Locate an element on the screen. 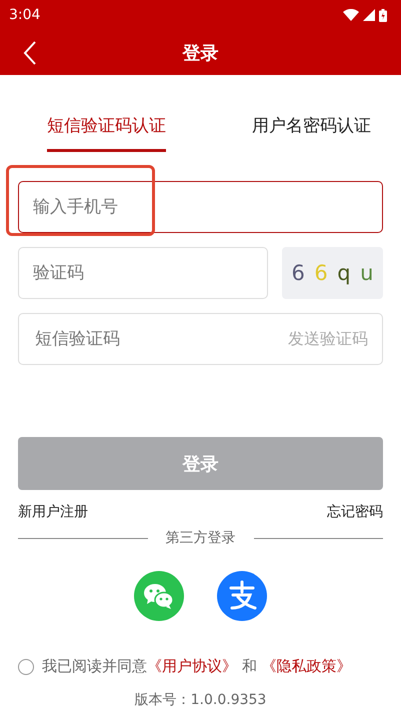  agreement-text: 我已阅读并同意《用户协议》 和 《隐私政策》 is located at coordinates (197, 666).